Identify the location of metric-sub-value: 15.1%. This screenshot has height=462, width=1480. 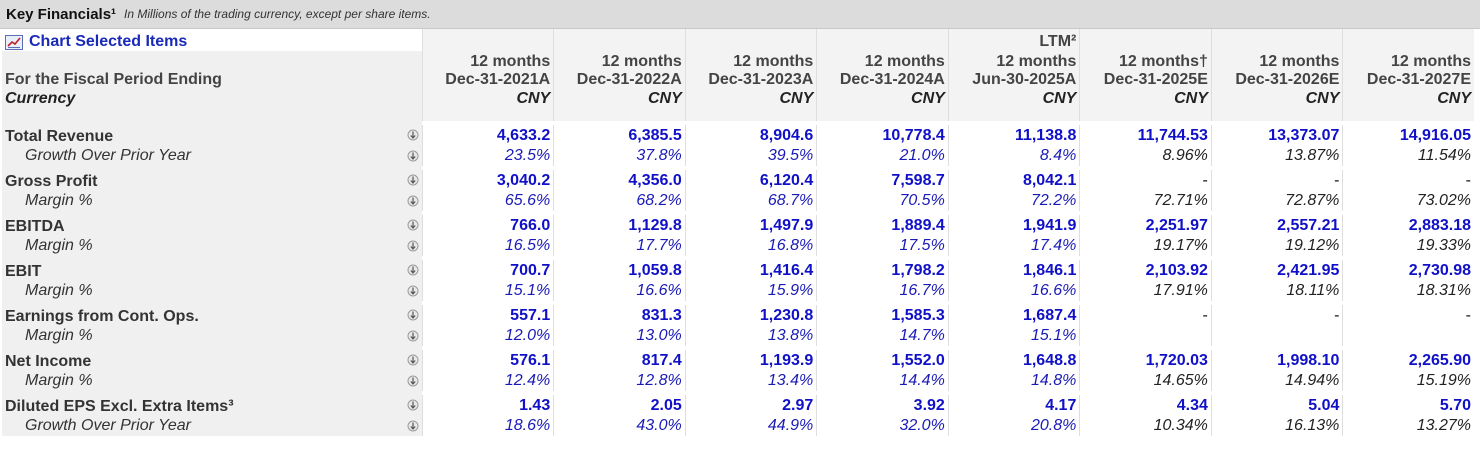
(1013, 336).